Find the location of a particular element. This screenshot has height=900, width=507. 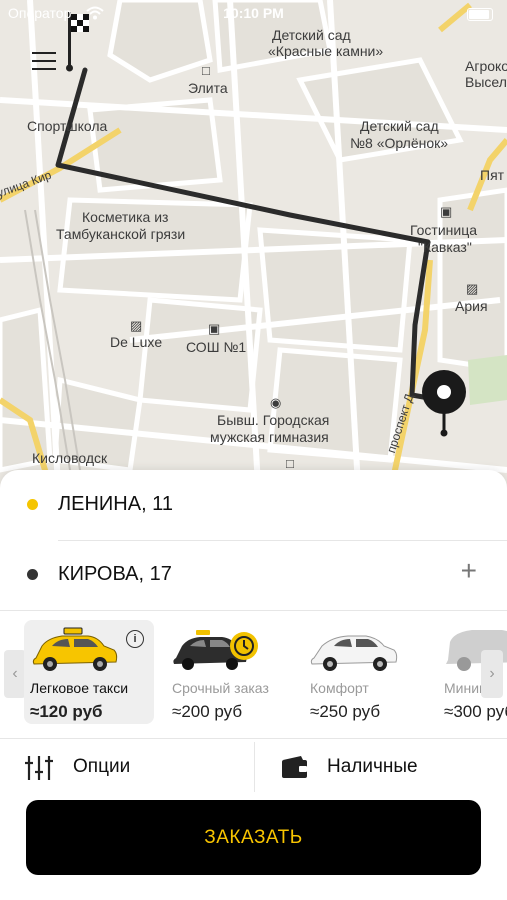

sliders-icon is located at coordinates (39, 768).